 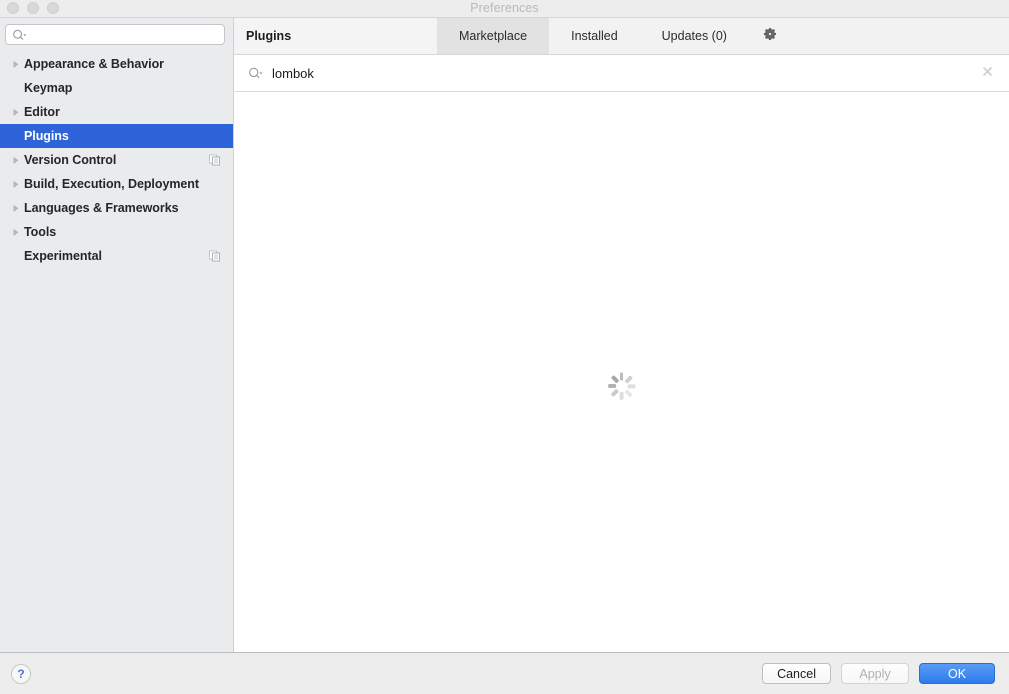 I want to click on cancel-button-label: Cancel, so click(x=796, y=673).